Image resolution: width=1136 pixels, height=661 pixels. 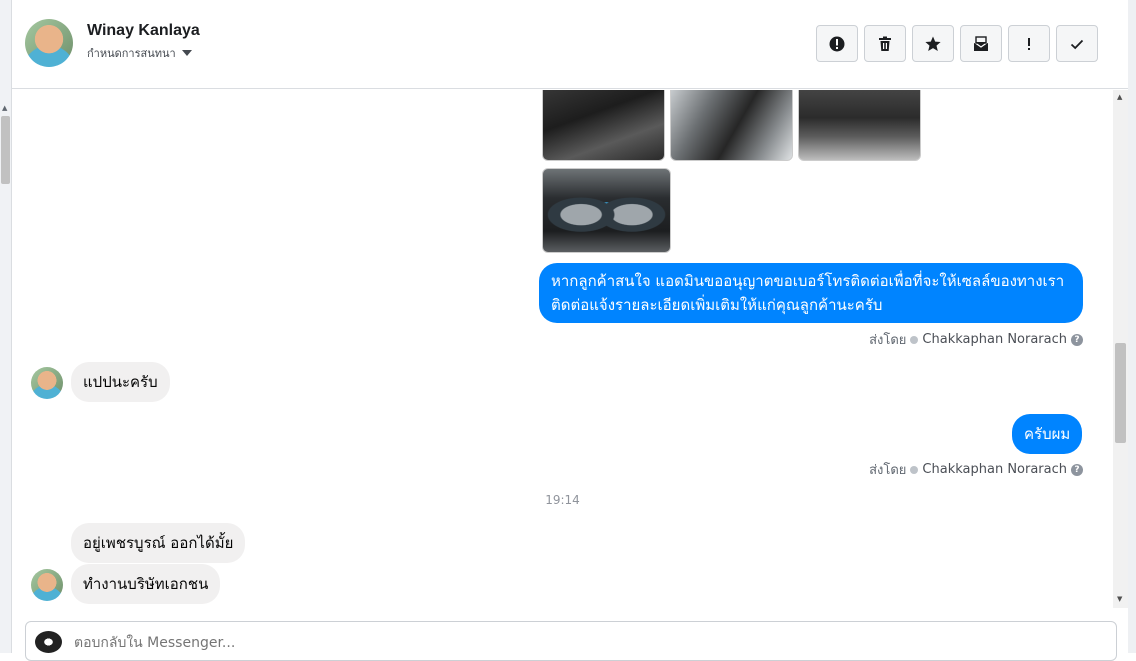 I want to click on mark-spam-button, so click(x=837, y=43).